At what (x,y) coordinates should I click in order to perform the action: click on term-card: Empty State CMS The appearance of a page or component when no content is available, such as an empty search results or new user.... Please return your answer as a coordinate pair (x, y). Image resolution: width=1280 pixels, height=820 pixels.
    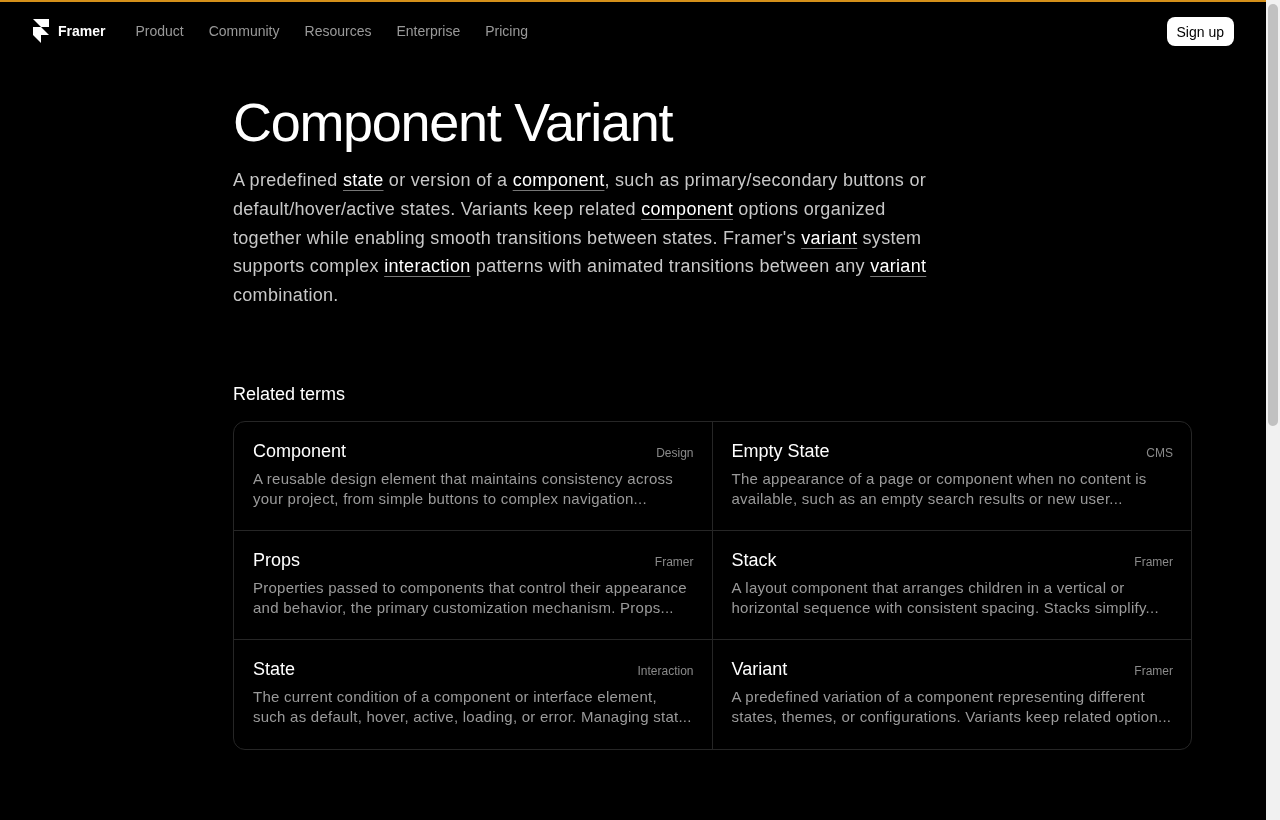
    Looking at the image, I should click on (951, 476).